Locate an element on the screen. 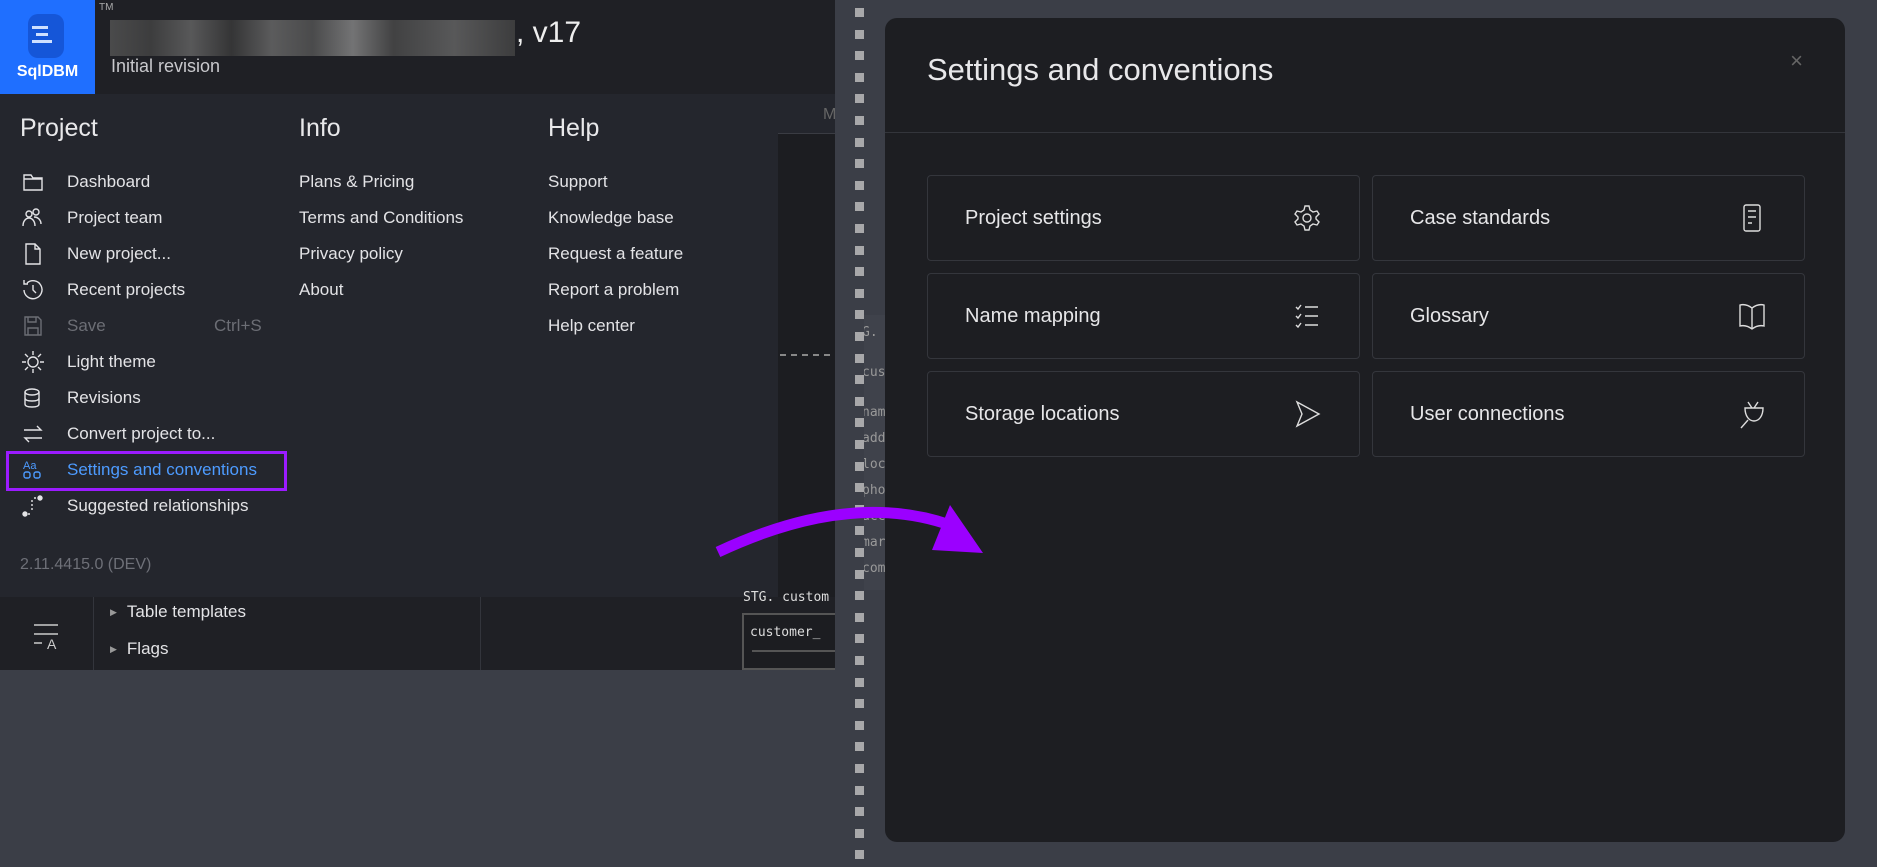 The image size is (1877, 867). menu-item-recent-projects: Recent projects is located at coordinates (102, 290).